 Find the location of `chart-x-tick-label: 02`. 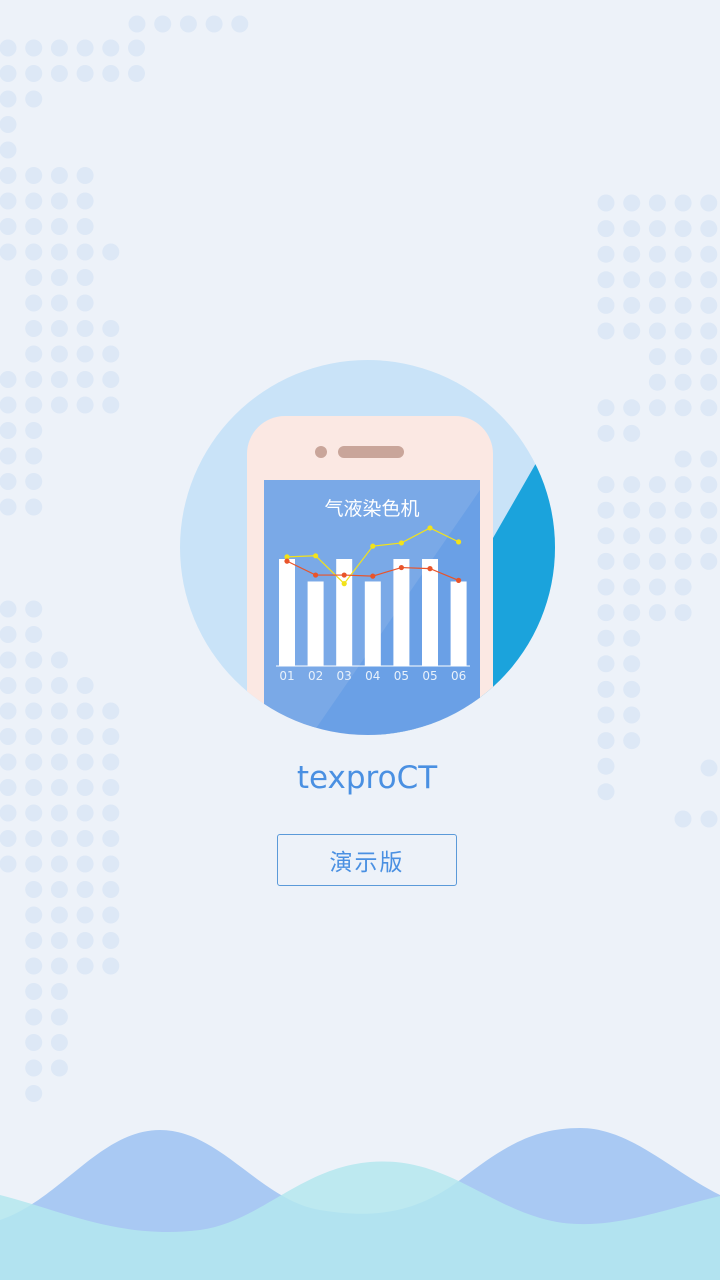

chart-x-tick-label: 02 is located at coordinates (315, 676).